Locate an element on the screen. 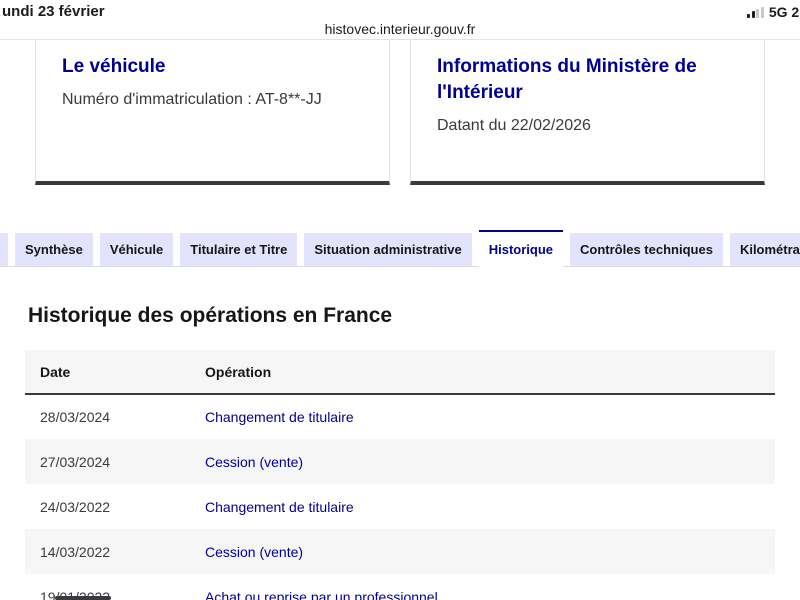 This screenshot has height=600, width=800. operation-date: 28/03/2024 is located at coordinates (75, 417).